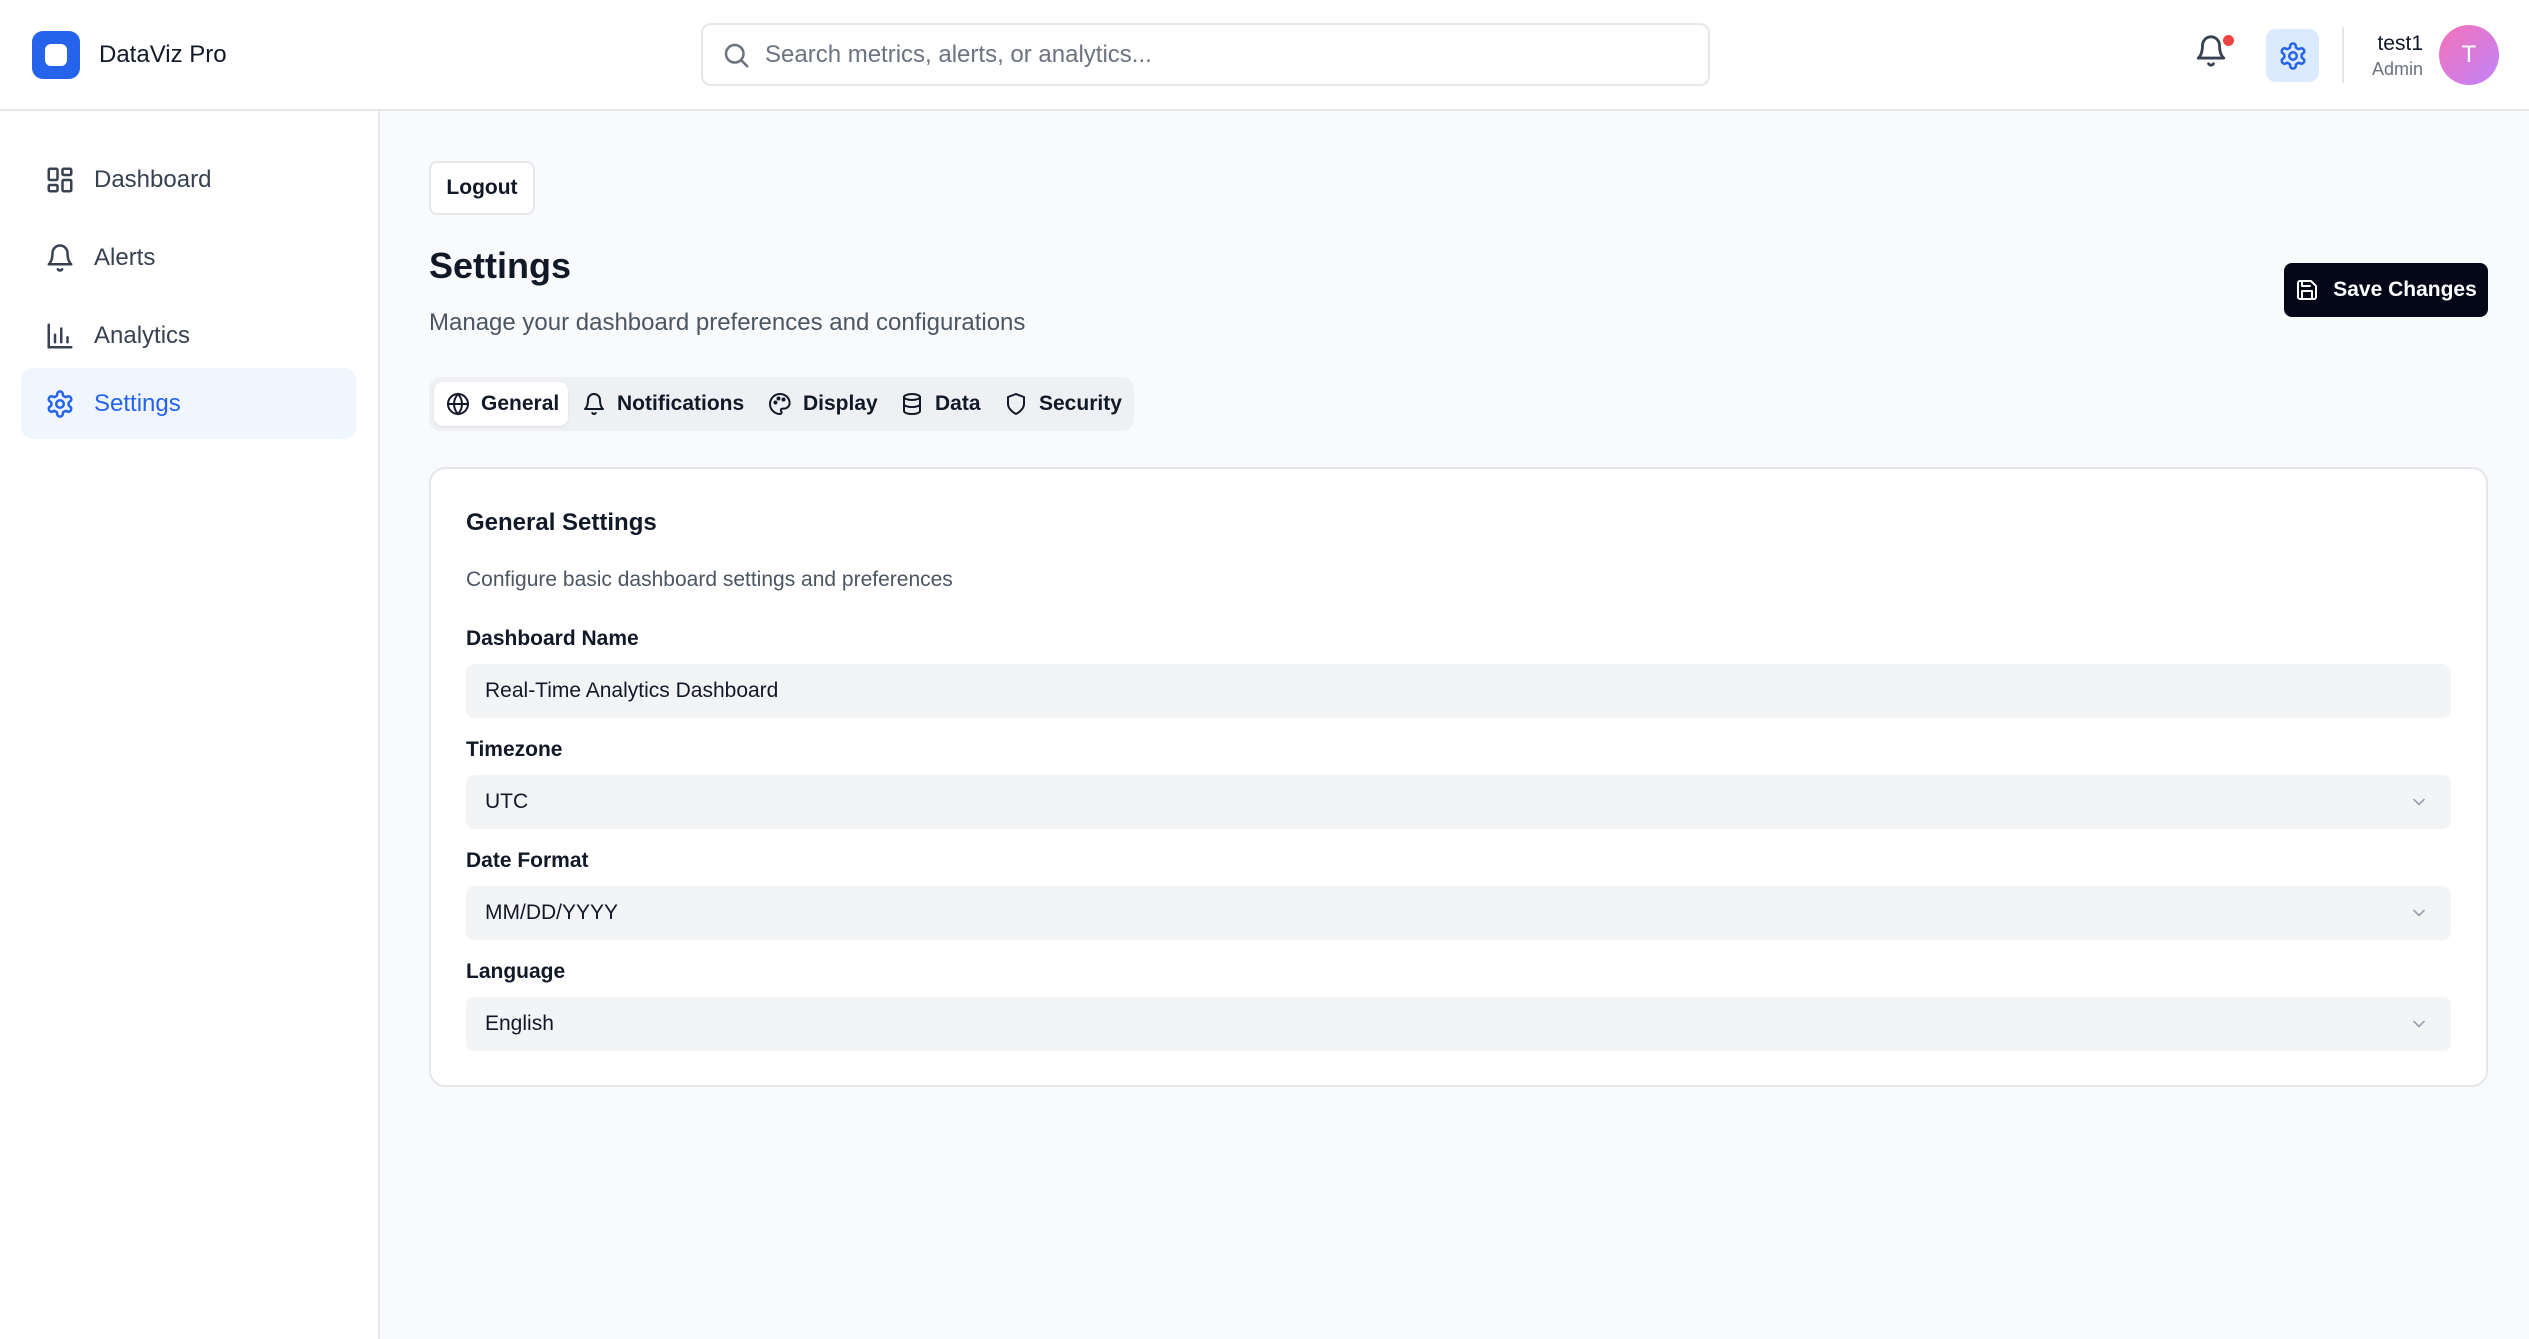 The image size is (2529, 1339). I want to click on field-value: English, so click(519, 1023).